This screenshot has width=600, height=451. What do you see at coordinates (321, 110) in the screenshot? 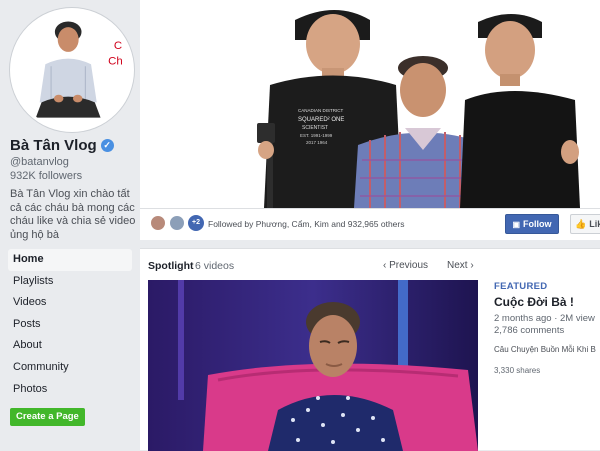
I see `shirt-line-1: CANADIAN DISTRICT` at bounding box center [321, 110].